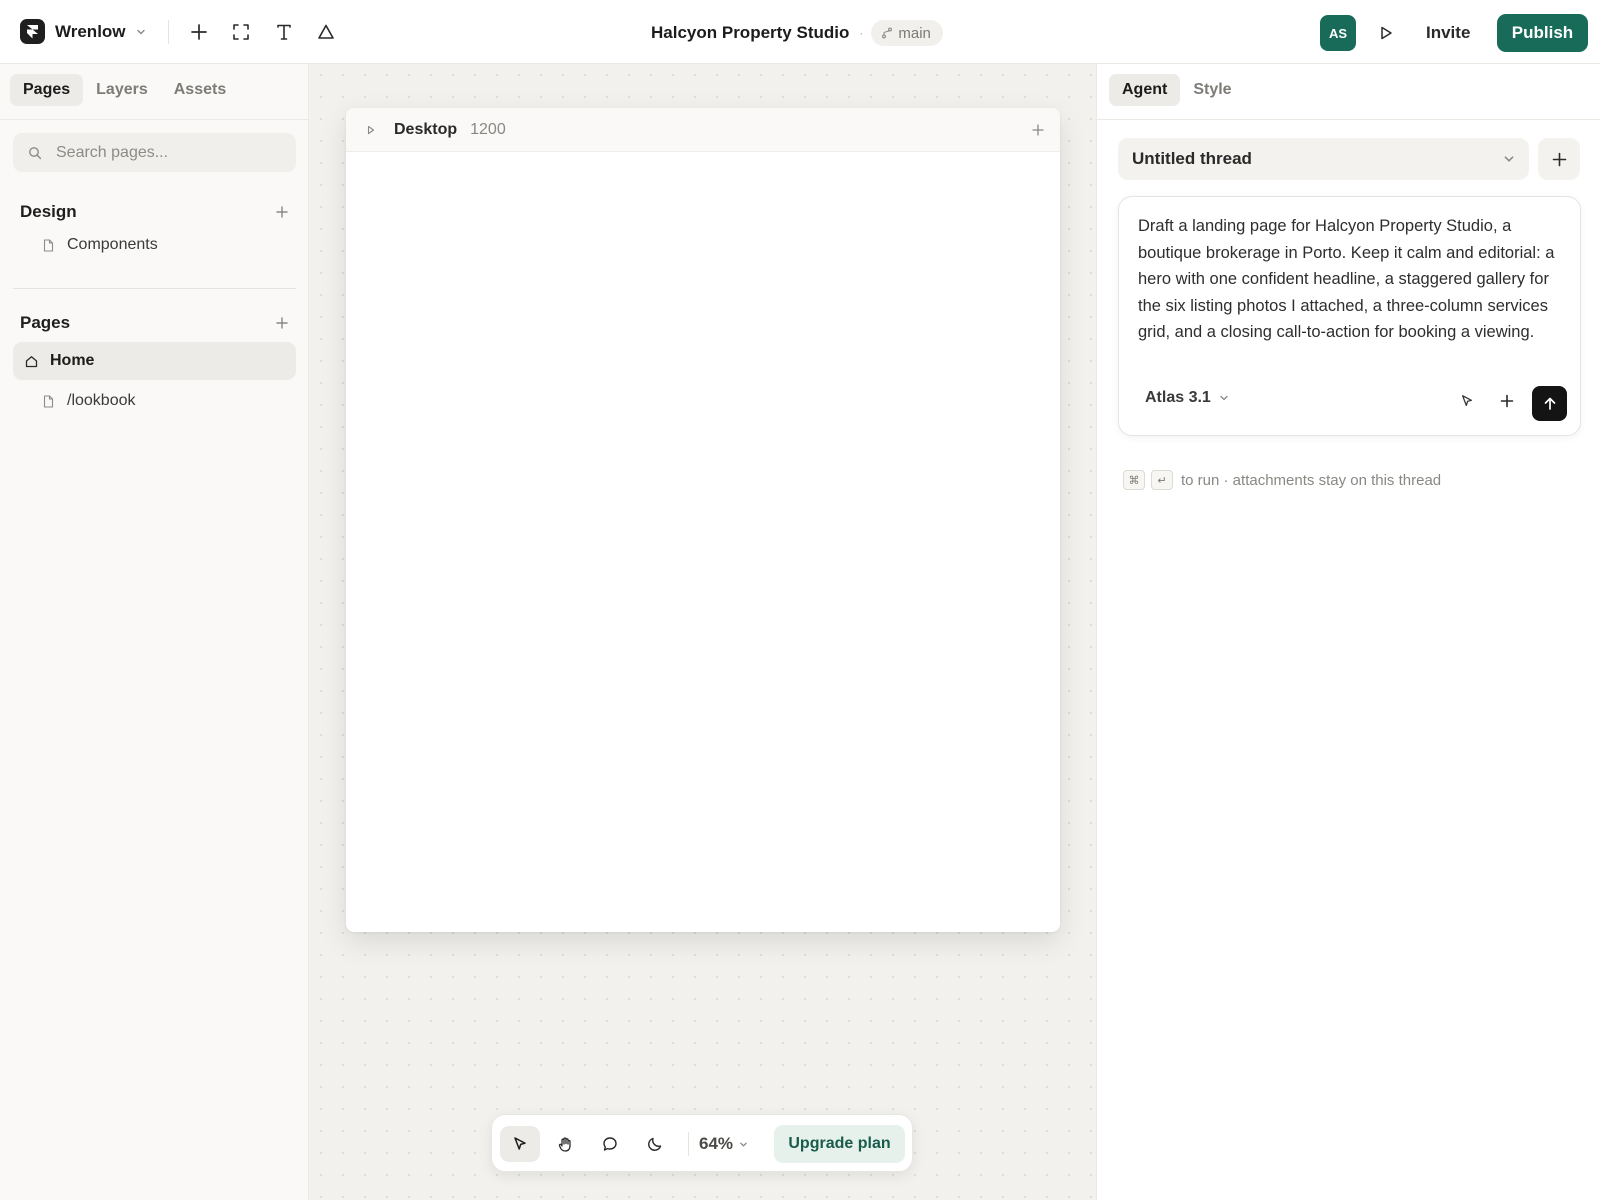  I want to click on branch-selector: main, so click(907, 33).